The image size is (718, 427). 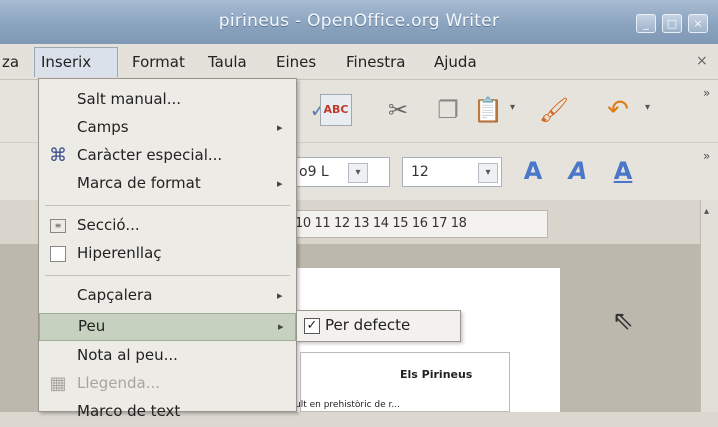 I want to click on horizontal-ruler: 10 11 12 13 14 15 16 17 18, so click(x=419, y=224).